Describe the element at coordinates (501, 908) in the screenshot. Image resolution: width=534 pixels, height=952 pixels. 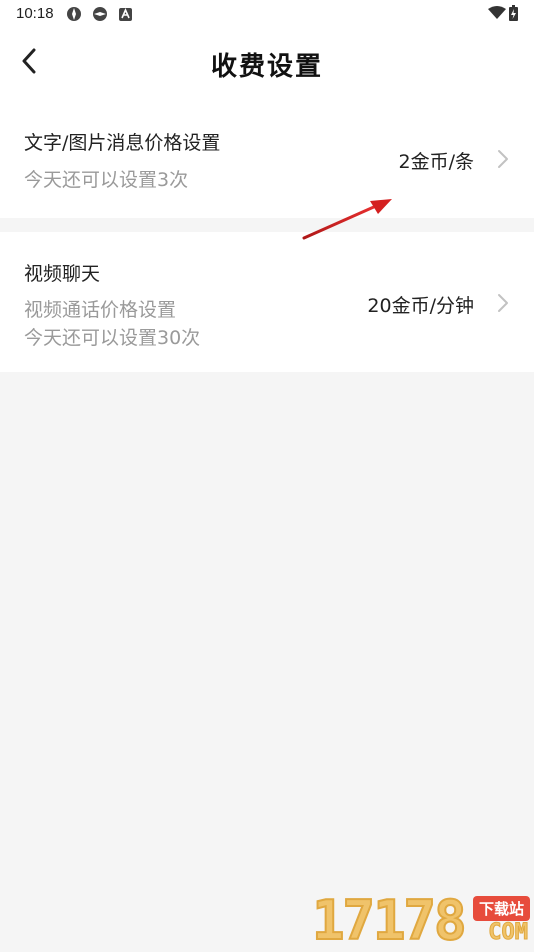
I see `watermark-badge: 下载站` at that location.